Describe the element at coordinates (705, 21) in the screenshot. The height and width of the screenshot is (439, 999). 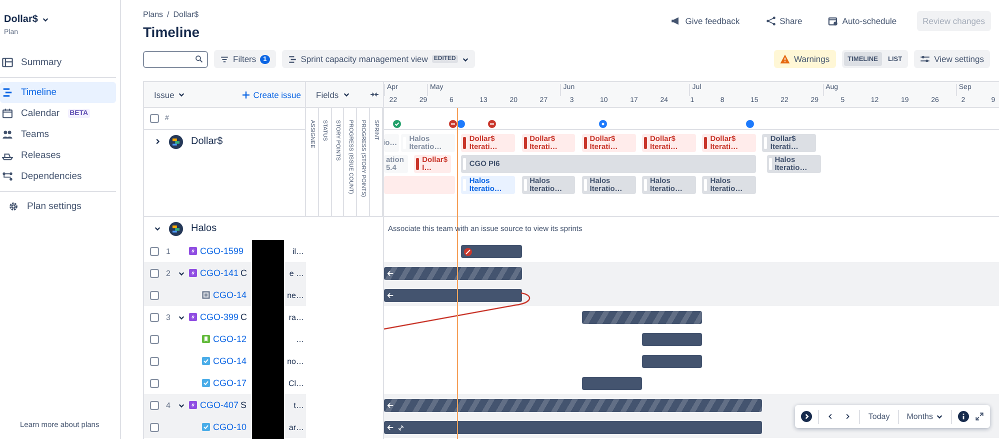
I see `header-action-button: Give feedback` at that location.